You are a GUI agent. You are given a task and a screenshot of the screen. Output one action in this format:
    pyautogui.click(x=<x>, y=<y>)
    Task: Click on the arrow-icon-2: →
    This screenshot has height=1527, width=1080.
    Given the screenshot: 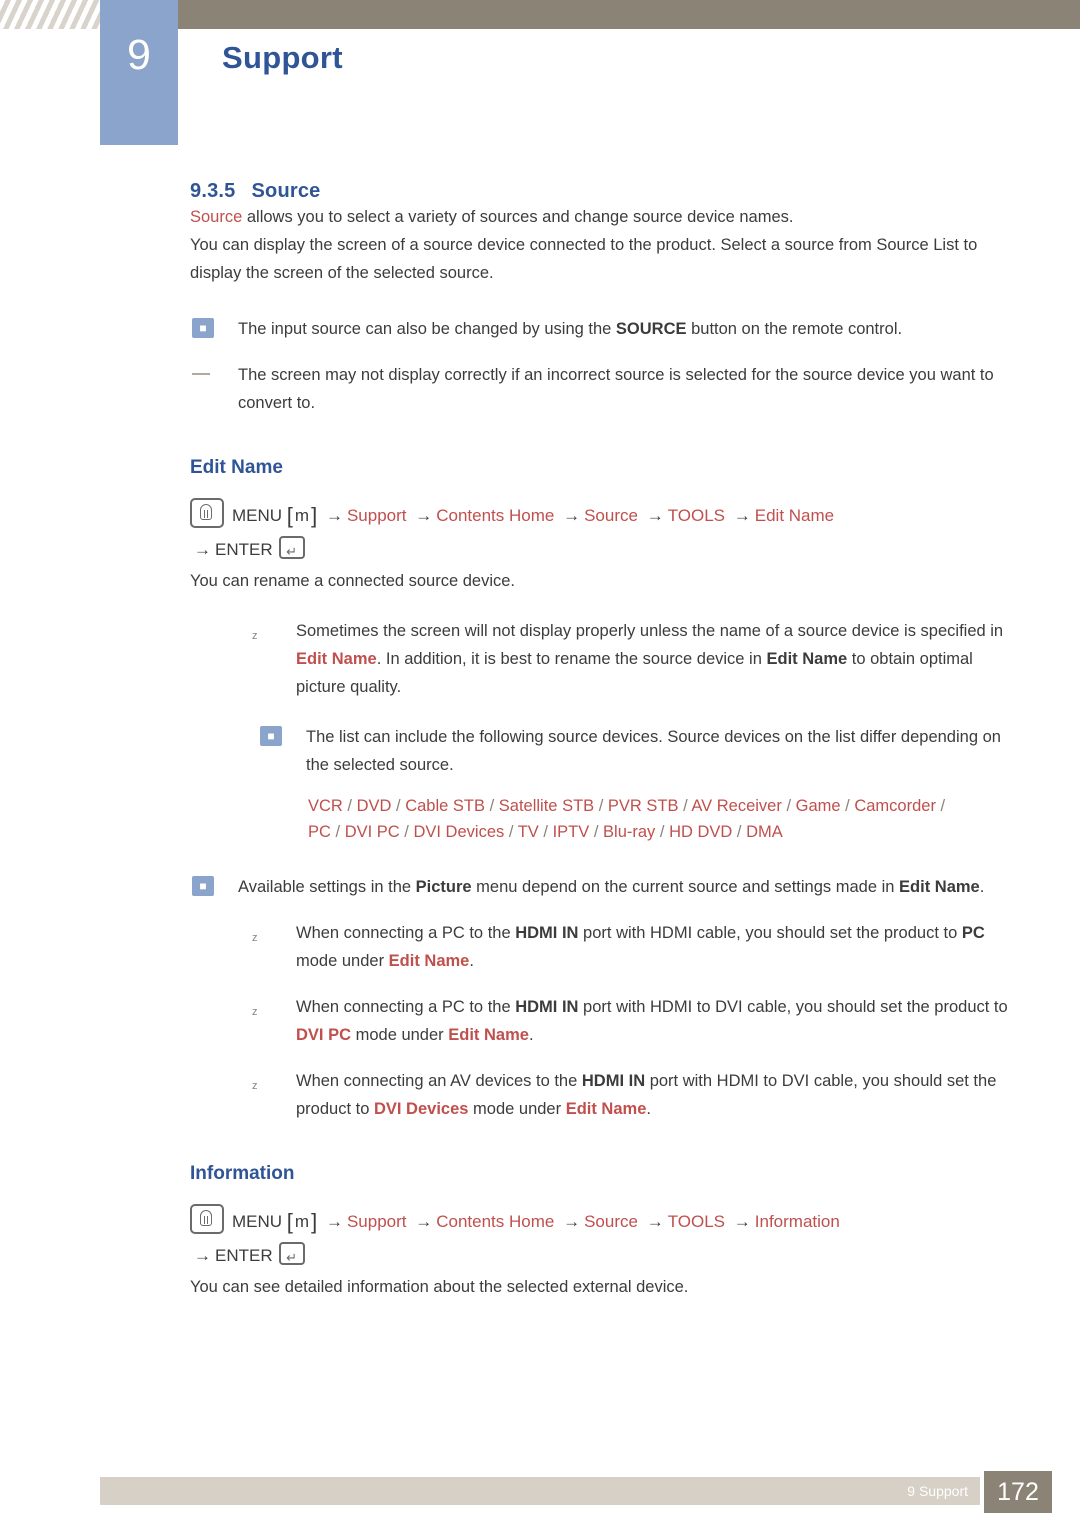 What is the action you would take?
    pyautogui.click(x=424, y=515)
    